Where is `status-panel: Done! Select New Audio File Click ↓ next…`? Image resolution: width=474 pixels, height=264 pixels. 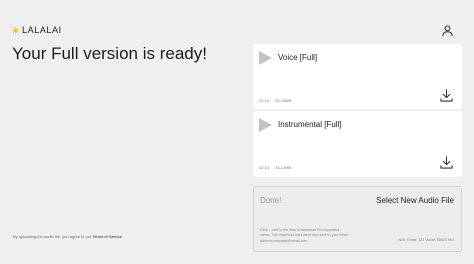 status-panel: Done! Select New Audio File Click ↓ next… is located at coordinates (357, 219).